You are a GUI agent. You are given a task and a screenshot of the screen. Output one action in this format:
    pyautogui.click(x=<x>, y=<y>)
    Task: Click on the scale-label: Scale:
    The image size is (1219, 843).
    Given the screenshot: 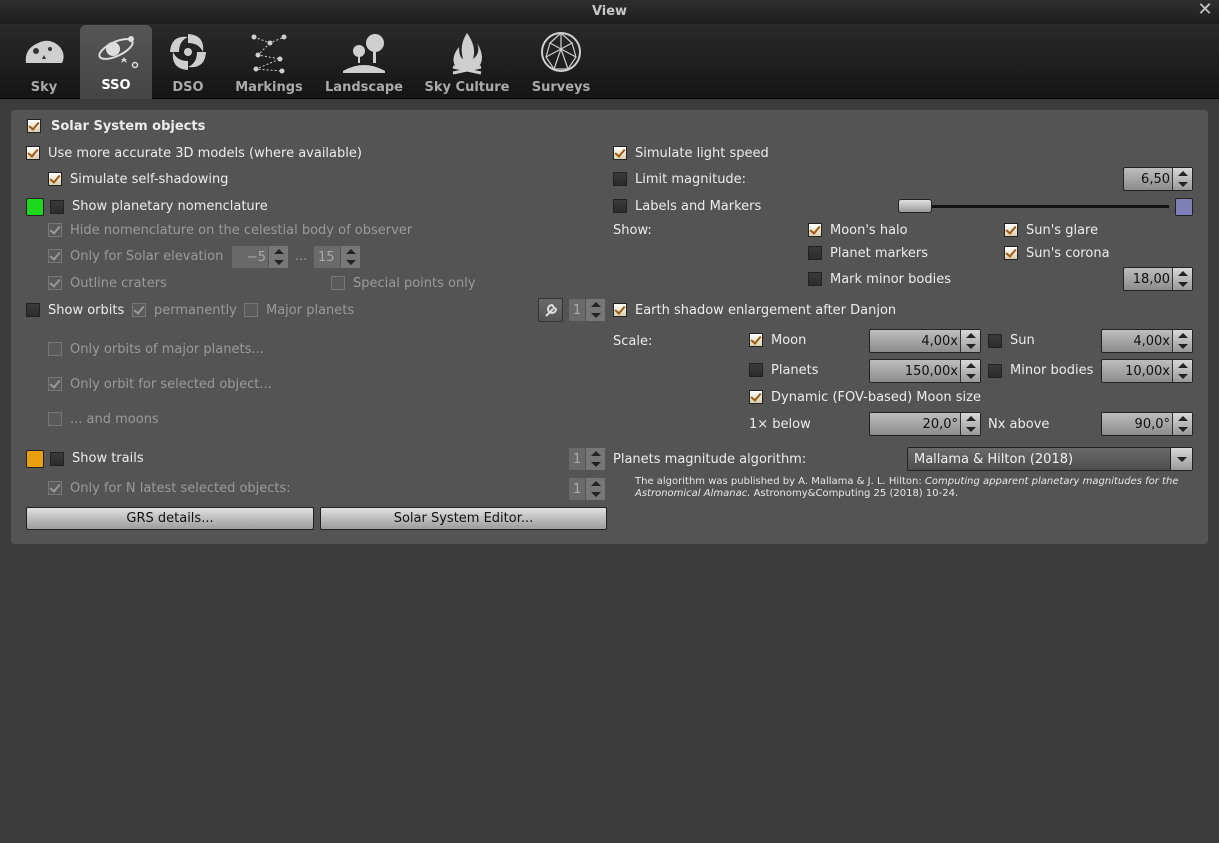 What is the action you would take?
    pyautogui.click(x=633, y=341)
    